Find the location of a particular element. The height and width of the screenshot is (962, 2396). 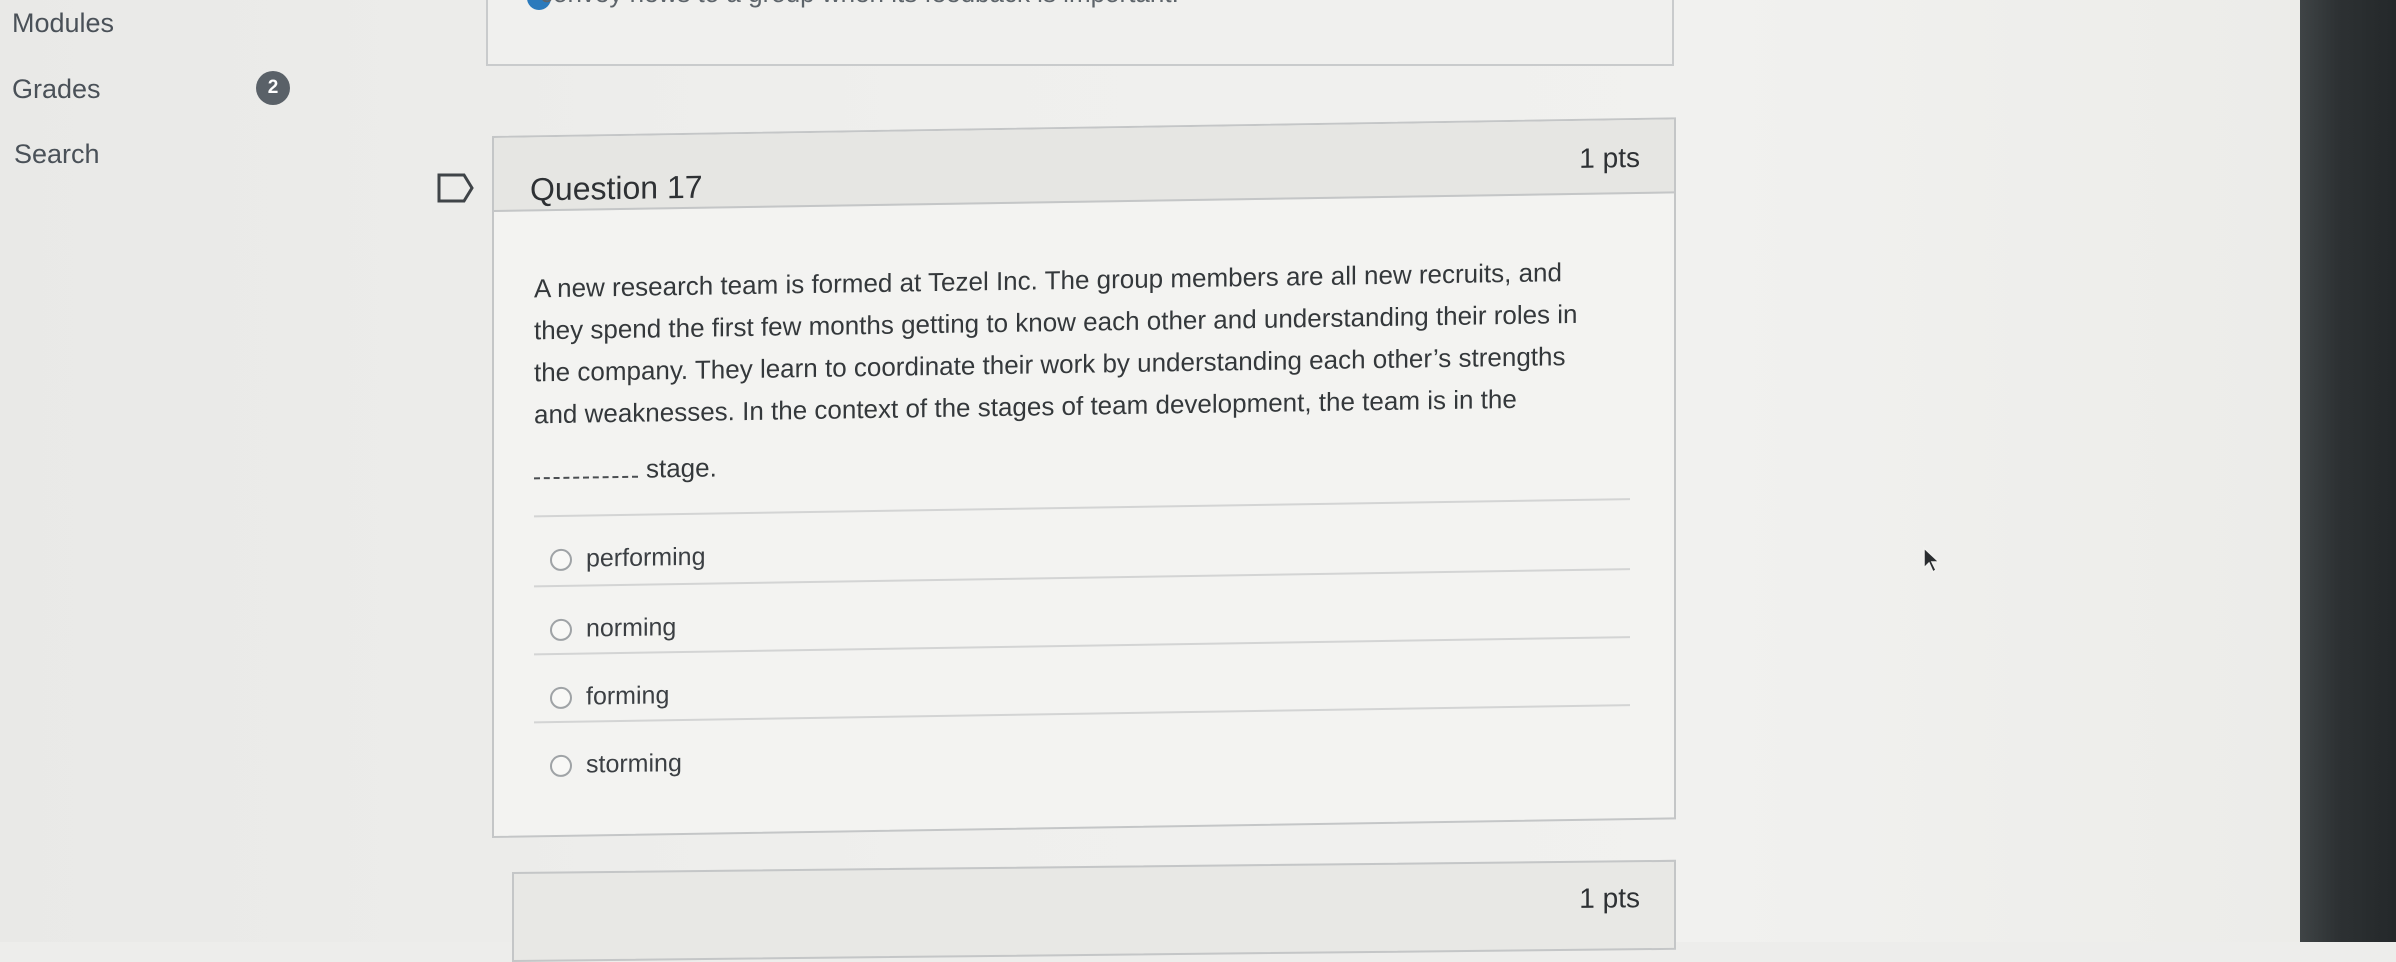

answer-option-forming: forming is located at coordinates (609, 696).